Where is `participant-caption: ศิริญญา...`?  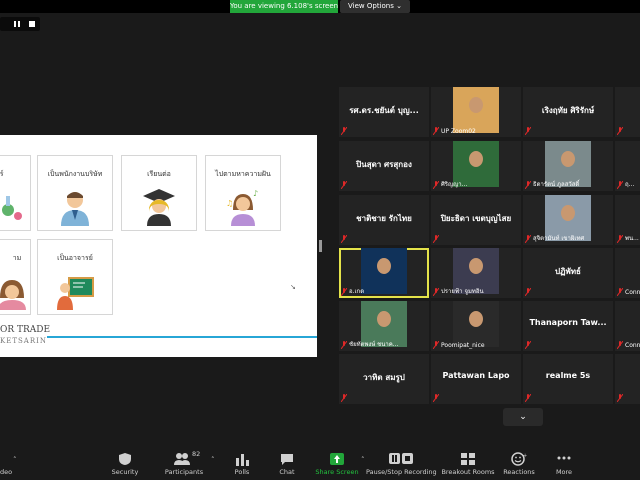 participant-caption: ศิริญญา... is located at coordinates (454, 184).